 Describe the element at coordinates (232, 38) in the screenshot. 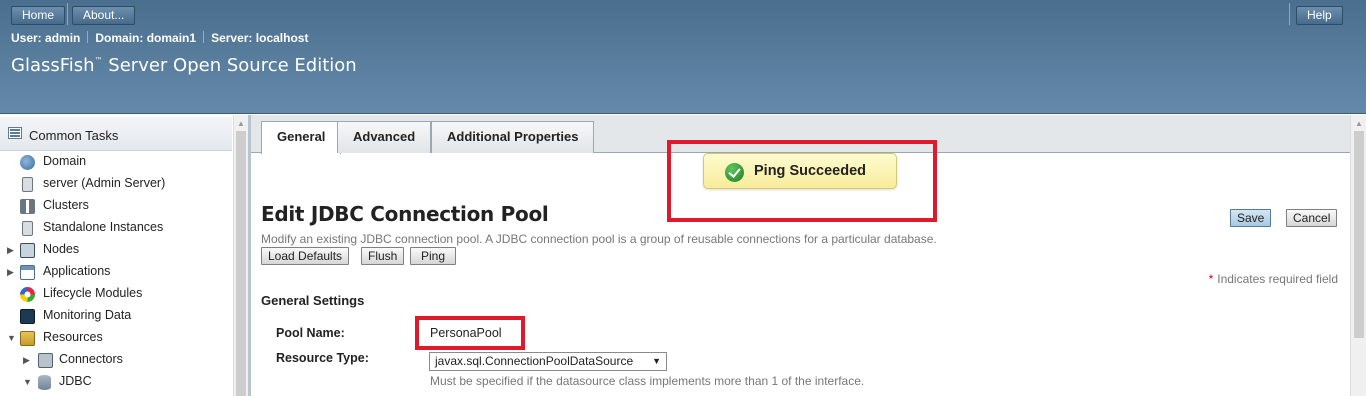

I see `server-label: Server:` at that location.